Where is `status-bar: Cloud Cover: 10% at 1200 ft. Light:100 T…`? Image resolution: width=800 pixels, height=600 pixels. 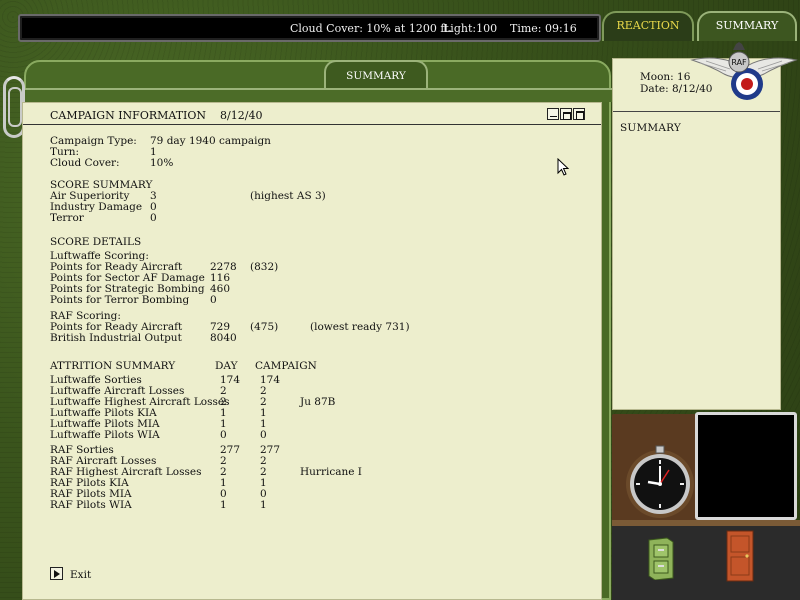 status-bar: Cloud Cover: 10% at 1200 ft. Light:100 T… is located at coordinates (309, 28).